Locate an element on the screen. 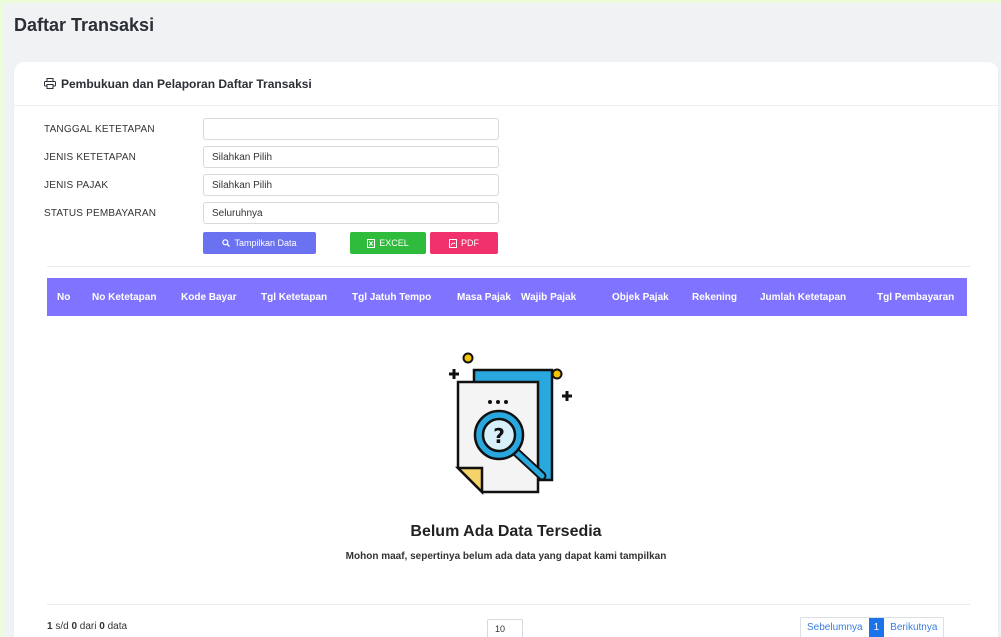  pdf-button: PDF is located at coordinates (464, 243).